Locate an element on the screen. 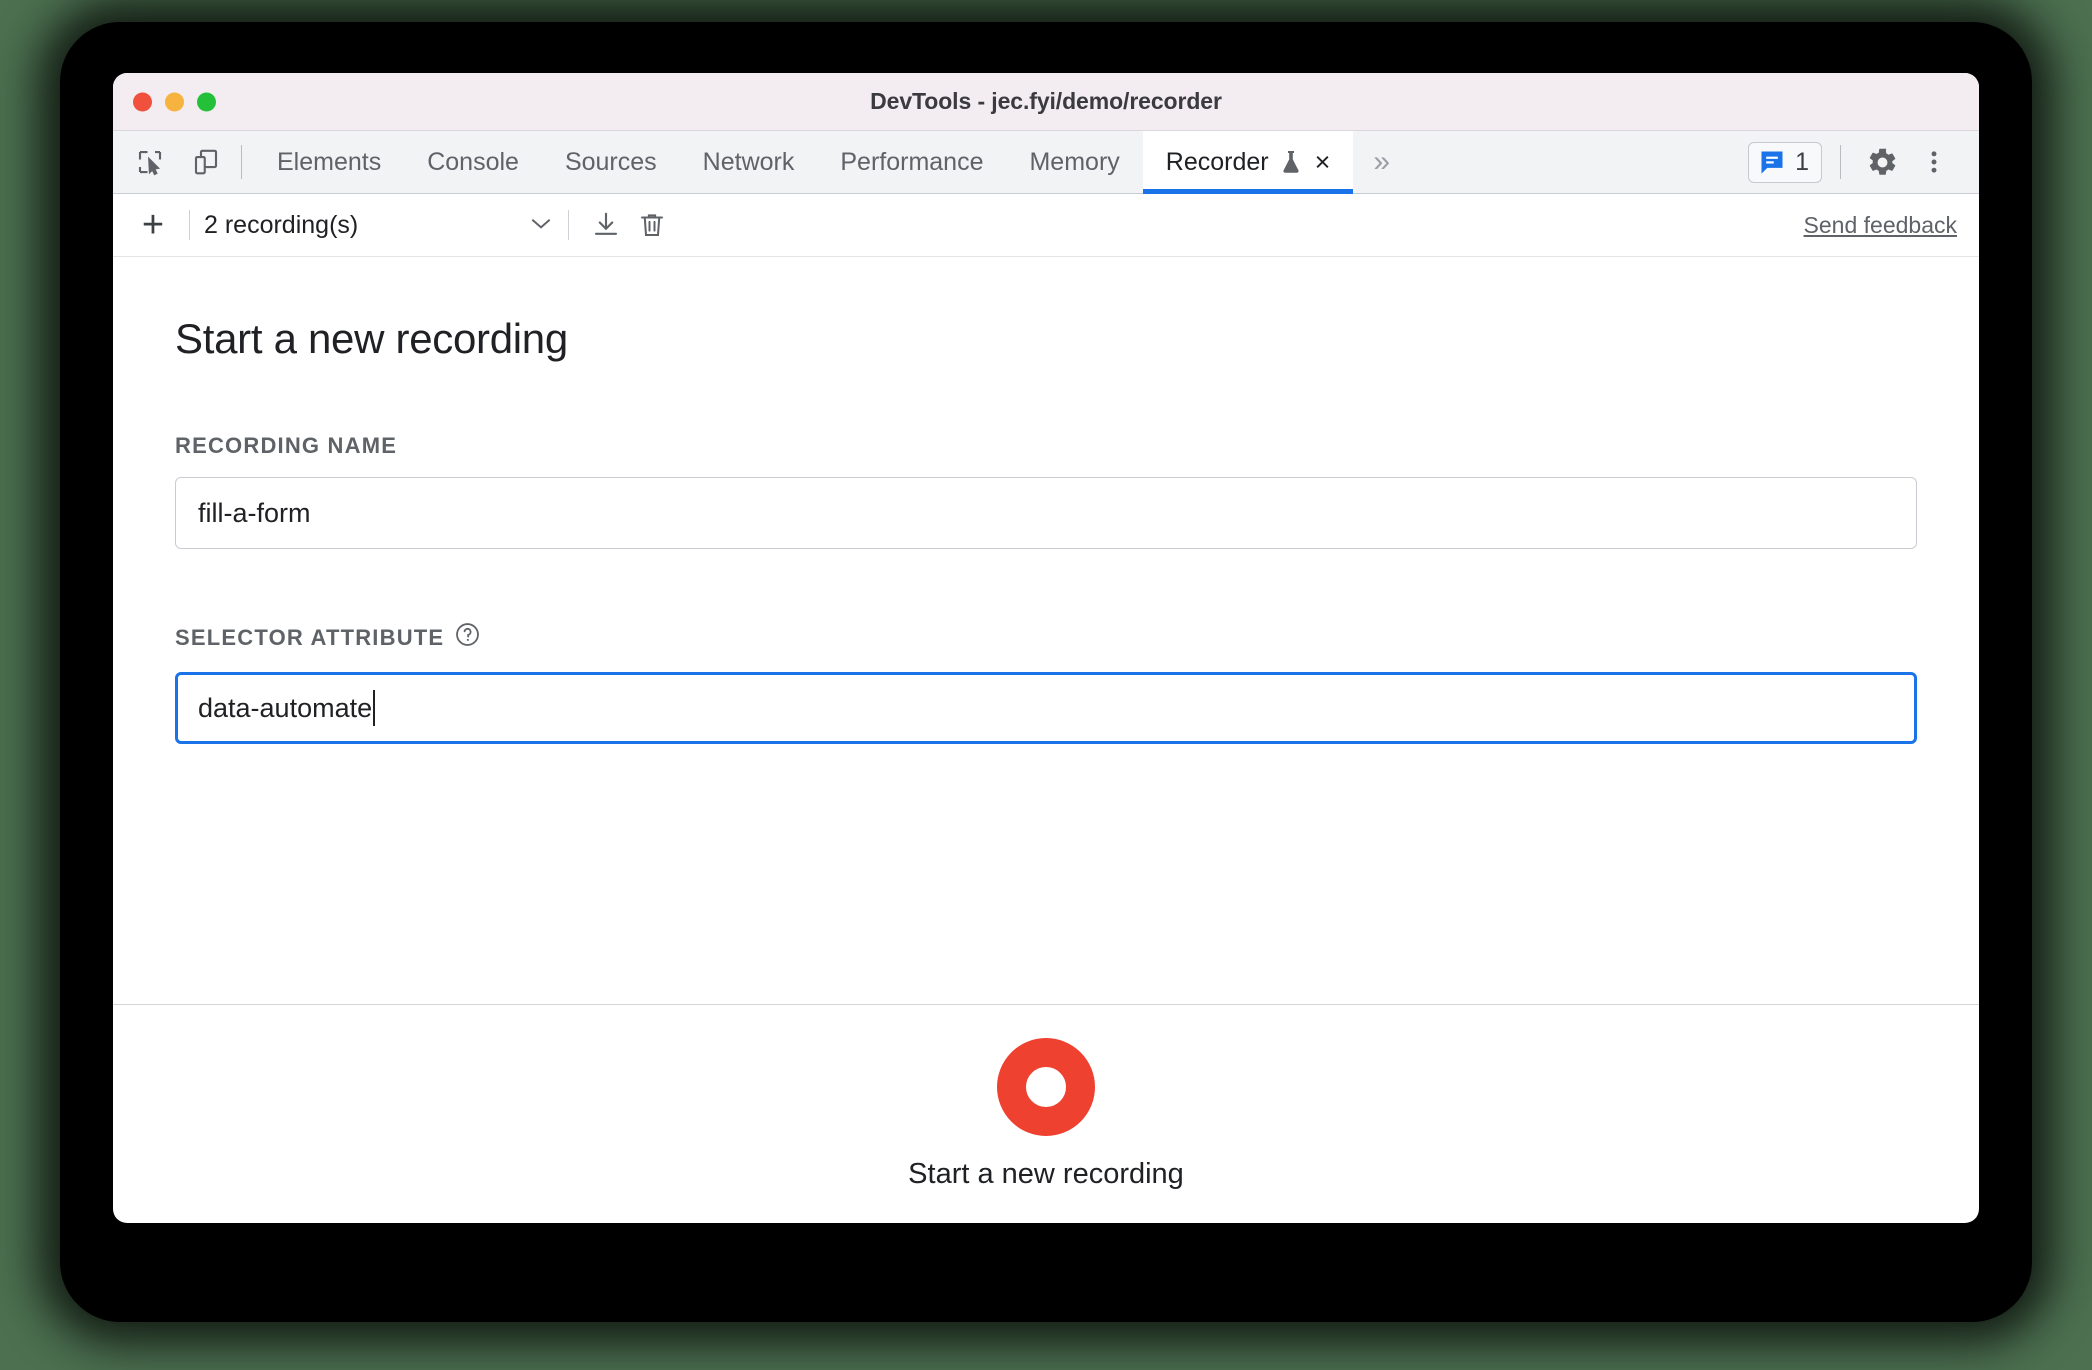 The width and height of the screenshot is (2092, 1370). recorder-toolbar: + 2 recording(s) Send feedback is located at coordinates (1046, 225).